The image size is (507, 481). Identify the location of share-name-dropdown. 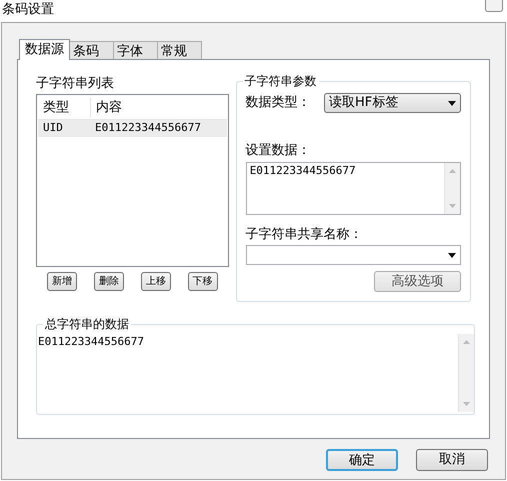
(353, 255).